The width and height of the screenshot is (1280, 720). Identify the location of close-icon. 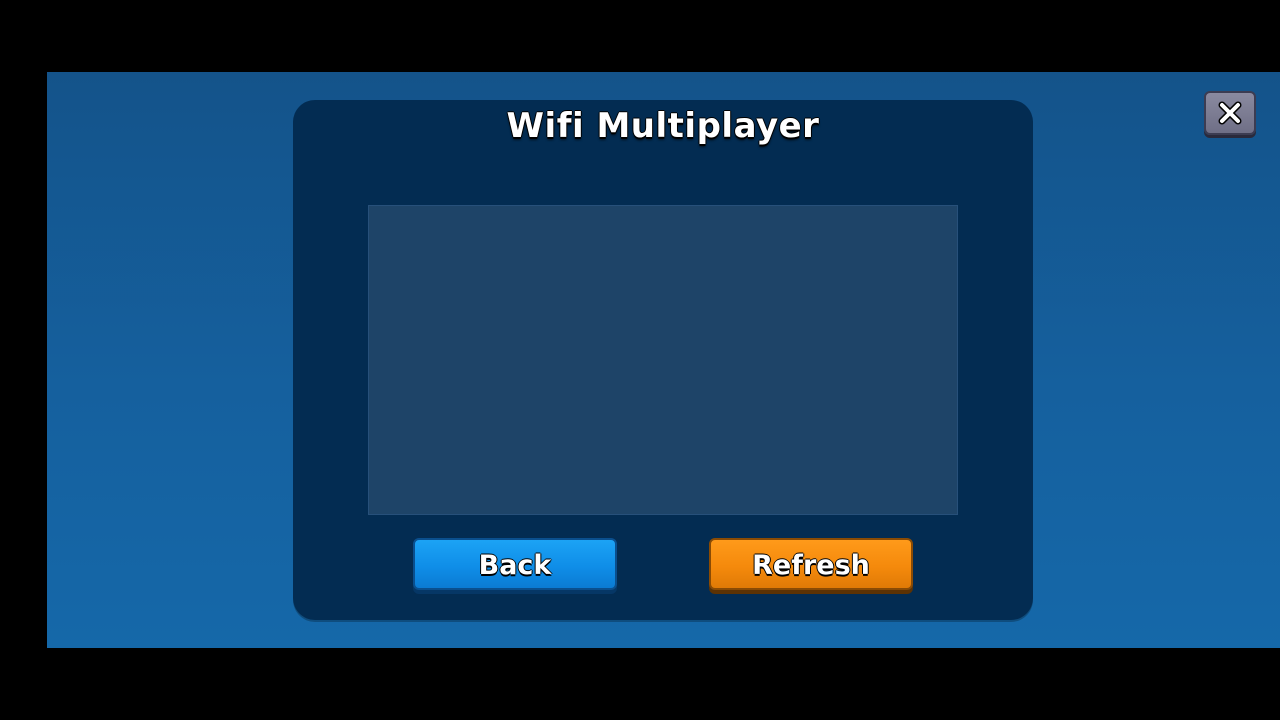
(1230, 113).